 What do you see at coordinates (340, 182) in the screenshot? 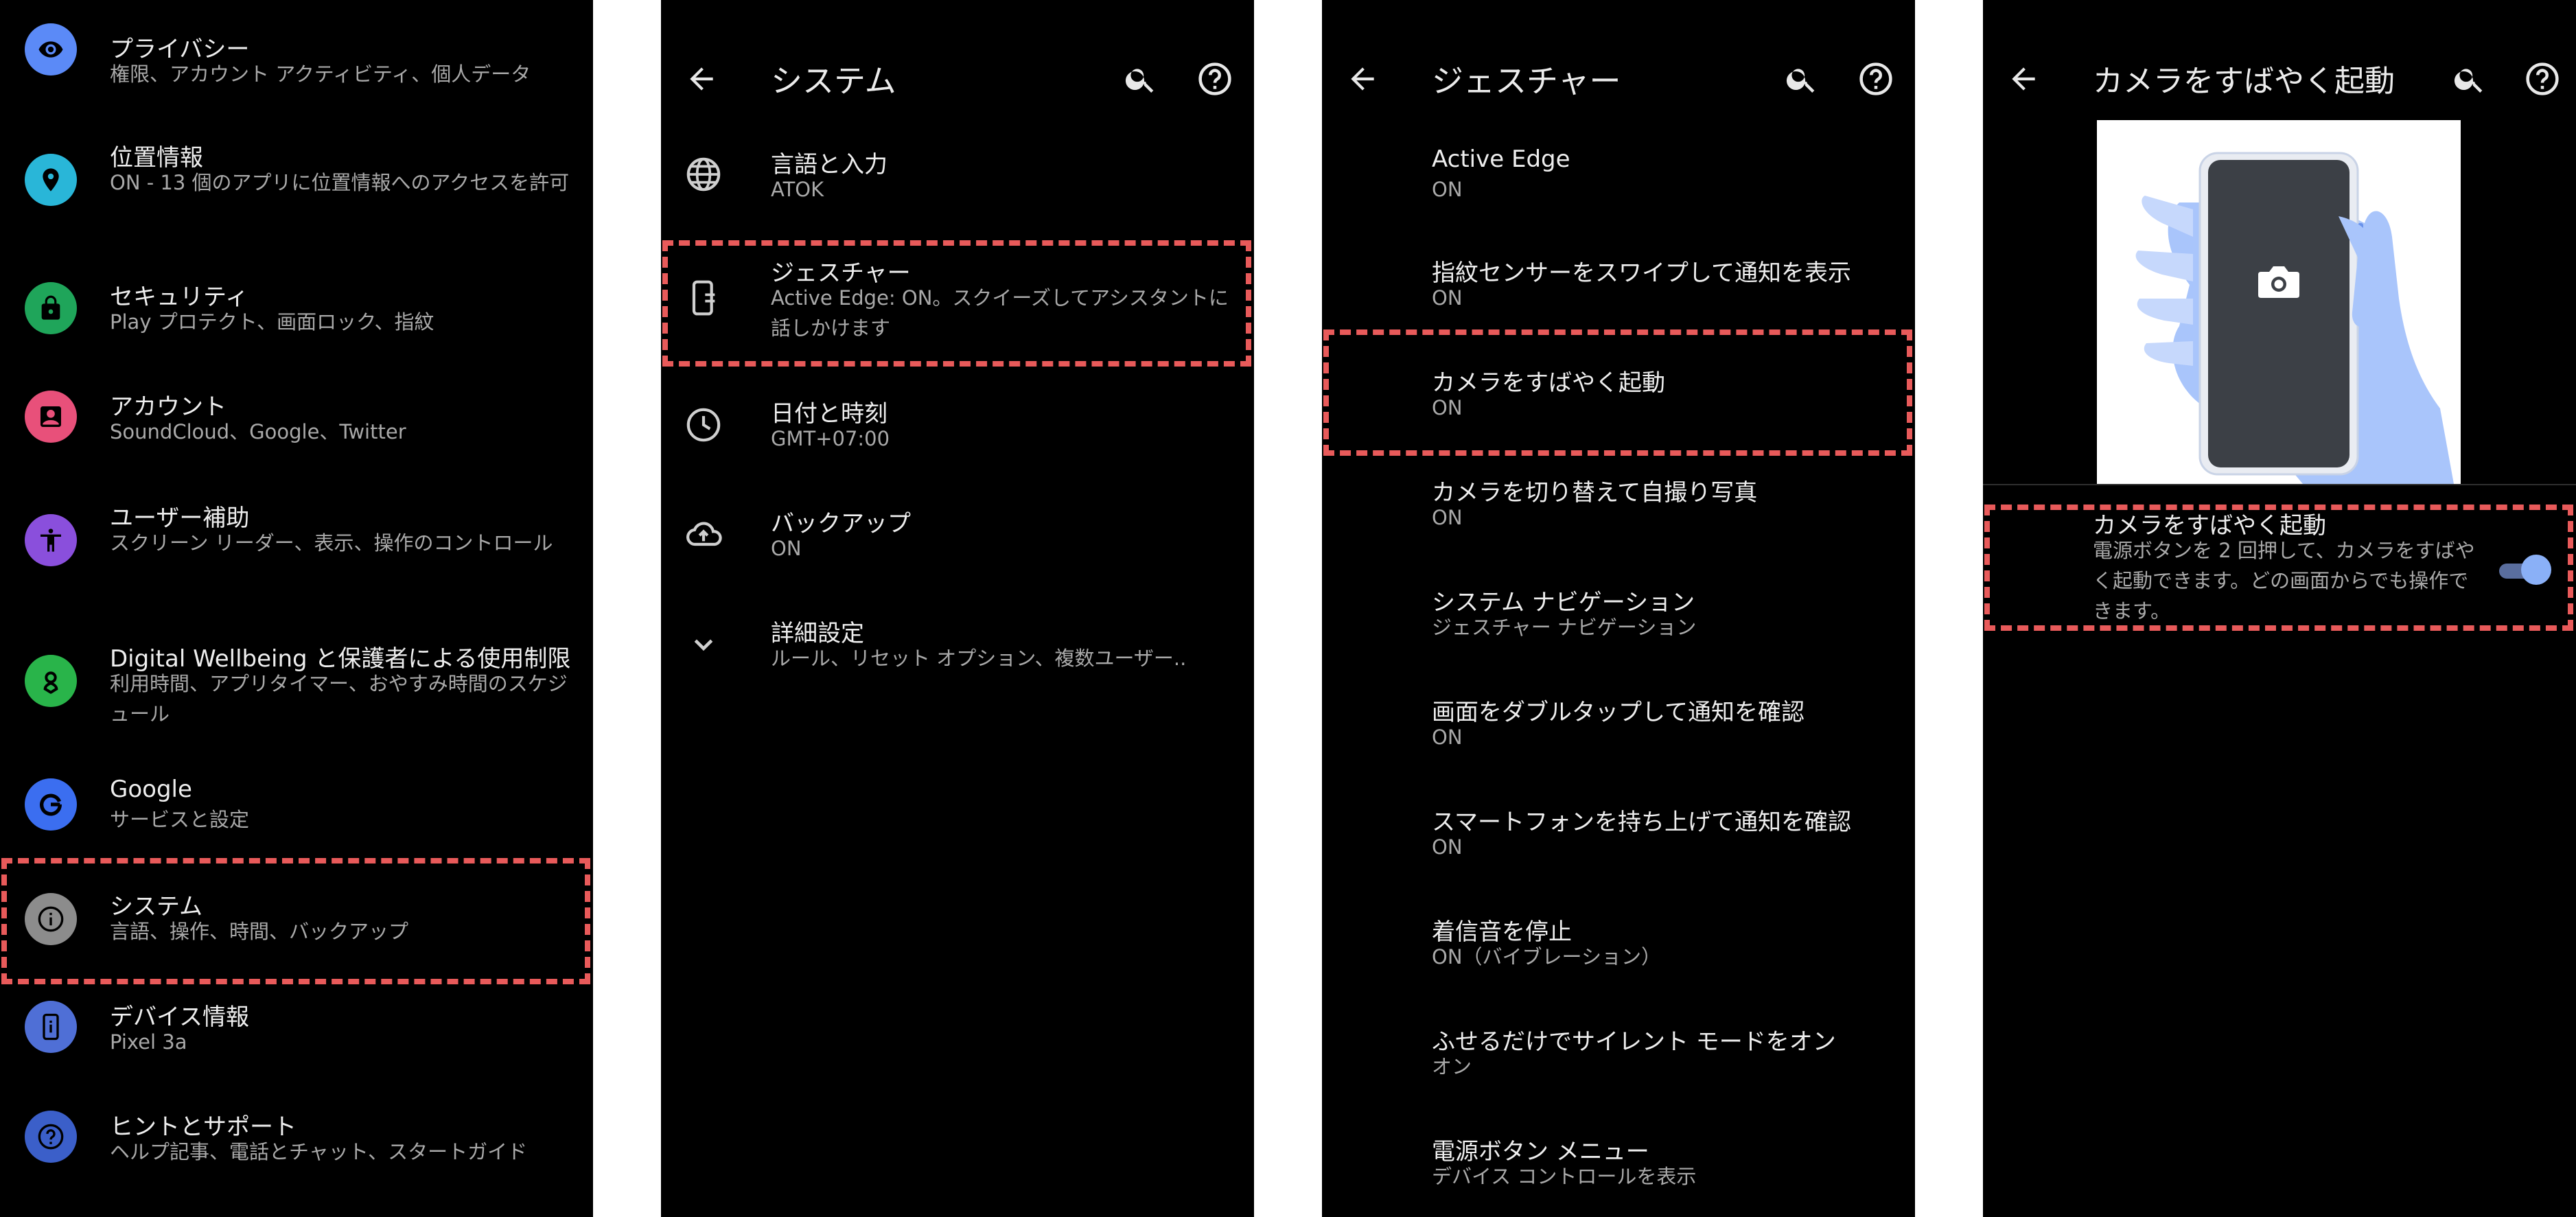
I see `settings-item-subtitle: ON - 13 個のアプリに位置情報へのアクセスを許可` at bounding box center [340, 182].